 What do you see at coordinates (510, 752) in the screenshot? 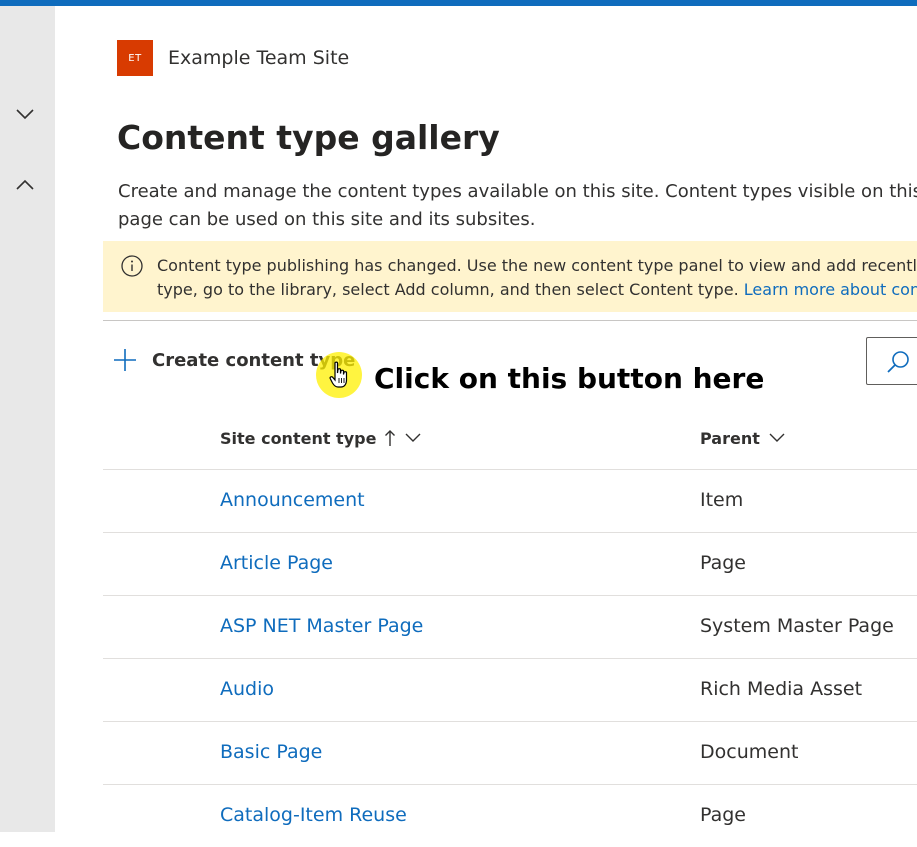
I see `table-row: Basic Page Document` at bounding box center [510, 752].